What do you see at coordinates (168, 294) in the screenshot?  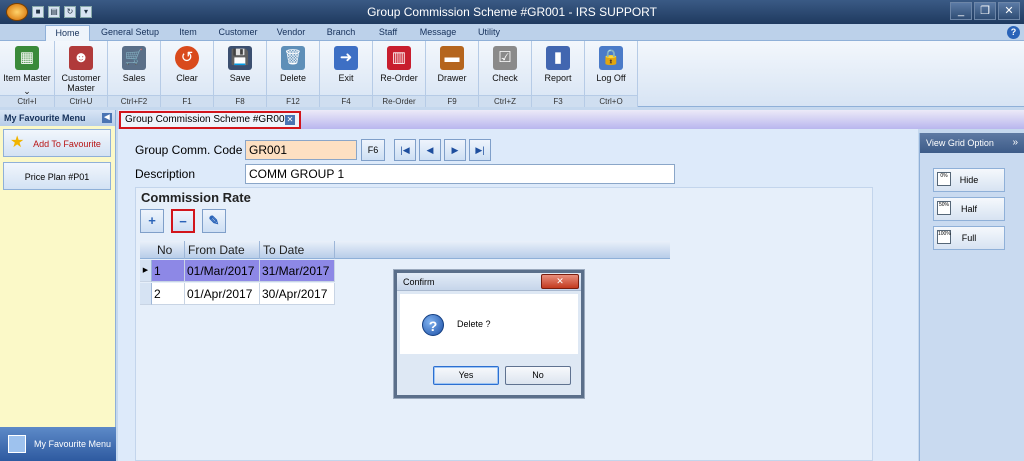 I see `cell-no: 2` at bounding box center [168, 294].